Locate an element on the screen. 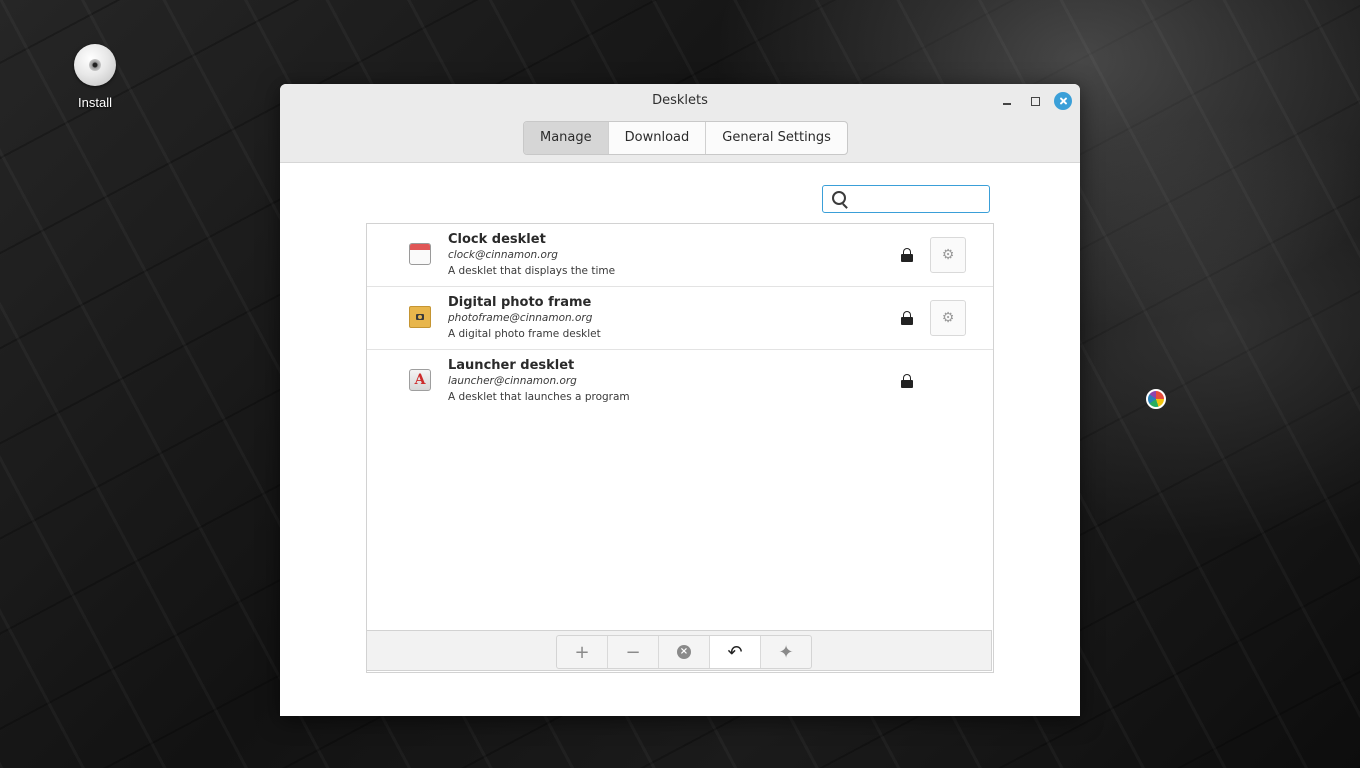  tab-bar: Manage Download General Settings is located at coordinates (685, 138).